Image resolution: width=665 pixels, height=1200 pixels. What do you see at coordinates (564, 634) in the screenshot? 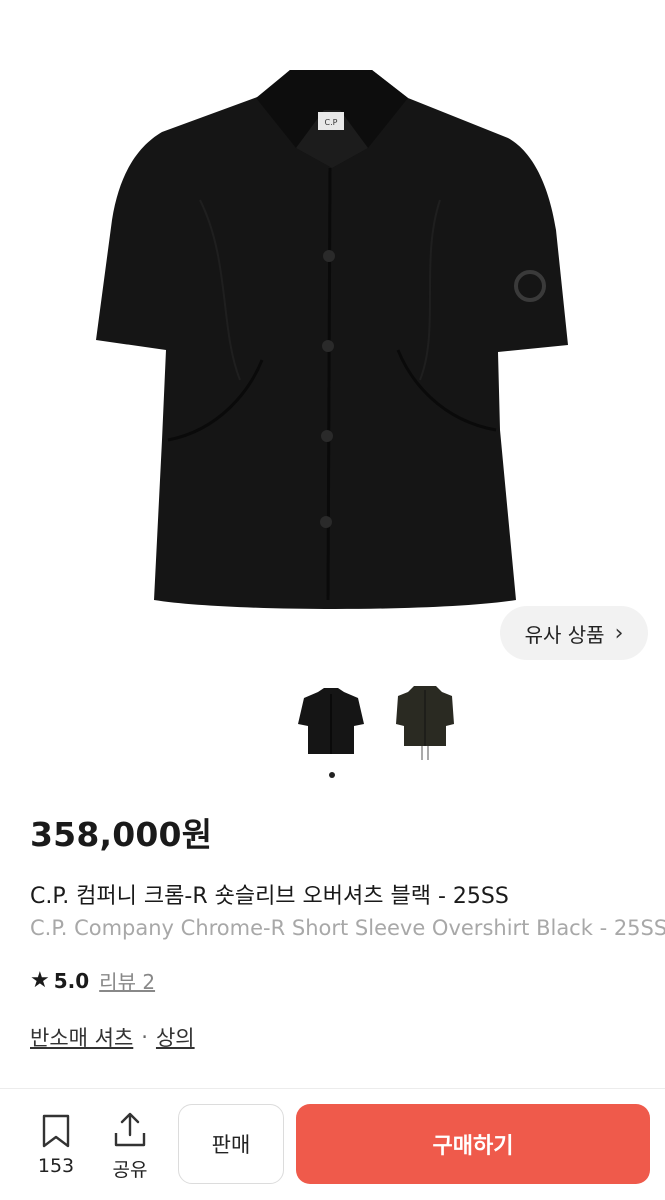
I see `similar-products-label: 유사 상품` at bounding box center [564, 634].